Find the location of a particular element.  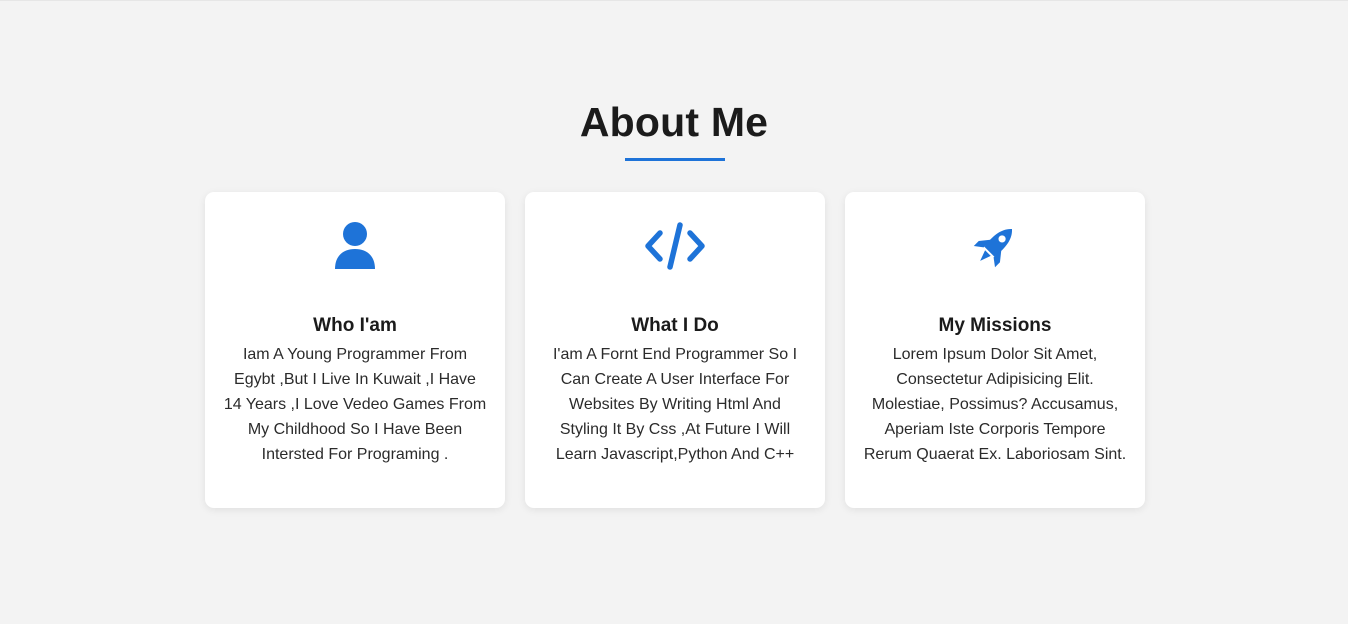

card-title: My Missions is located at coordinates (995, 325).